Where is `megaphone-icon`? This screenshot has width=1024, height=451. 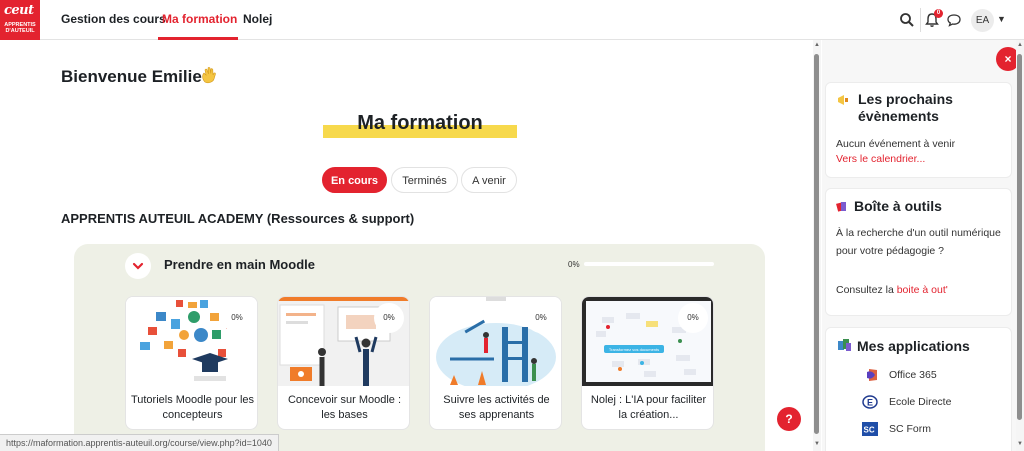
megaphone-icon is located at coordinates (843, 100).